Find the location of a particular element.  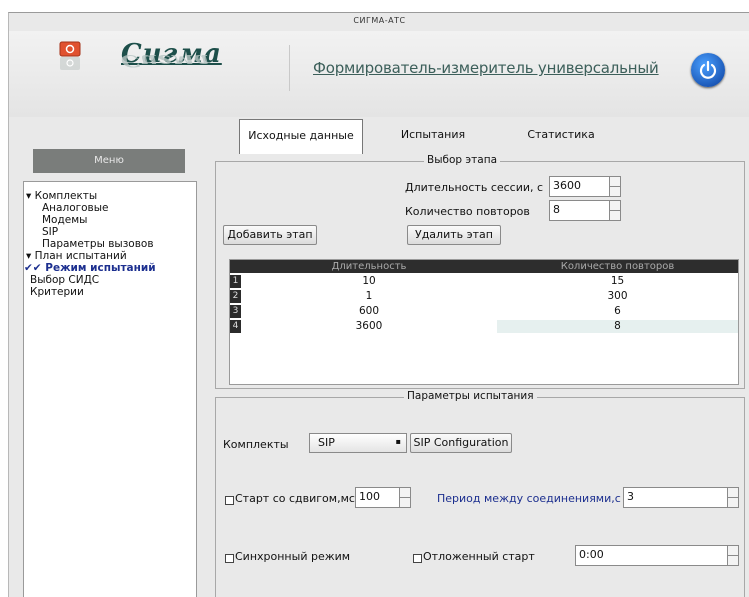

remove-stage-button: Удалить этап is located at coordinates (454, 235).